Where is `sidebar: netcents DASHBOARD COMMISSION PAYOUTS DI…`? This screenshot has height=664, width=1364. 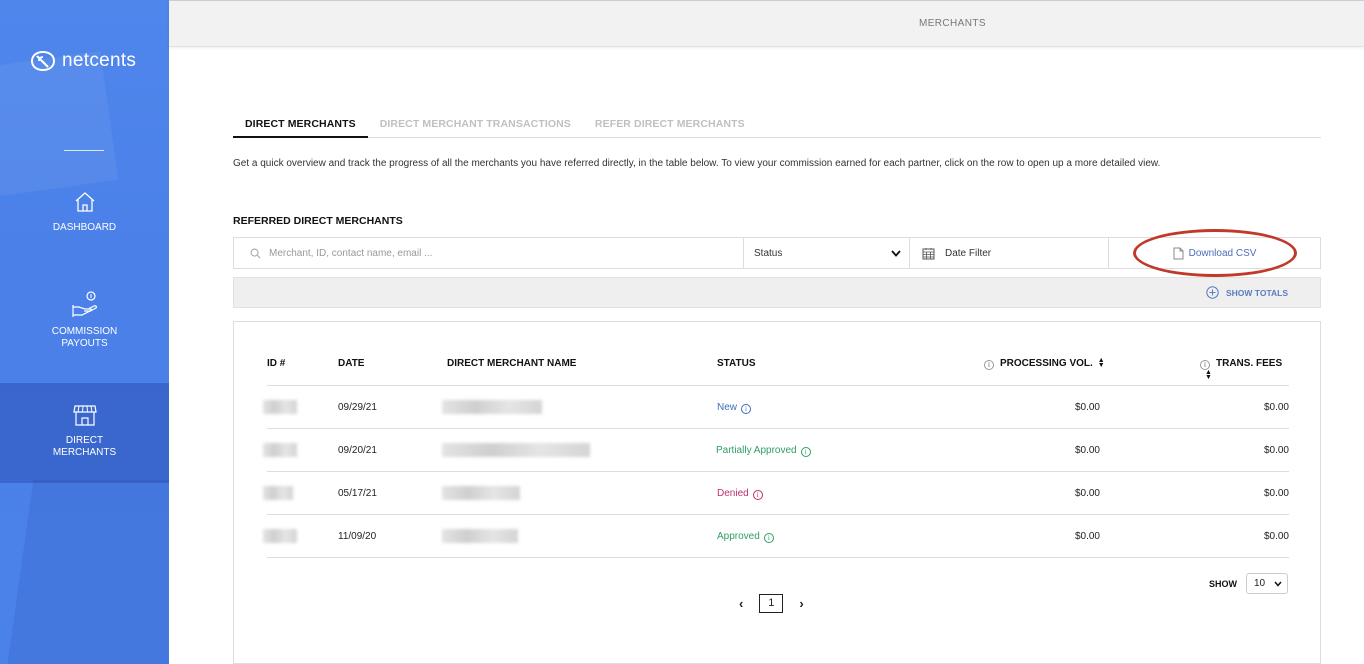 sidebar: netcents DASHBOARD COMMISSION PAYOUTS DI… is located at coordinates (84, 332).